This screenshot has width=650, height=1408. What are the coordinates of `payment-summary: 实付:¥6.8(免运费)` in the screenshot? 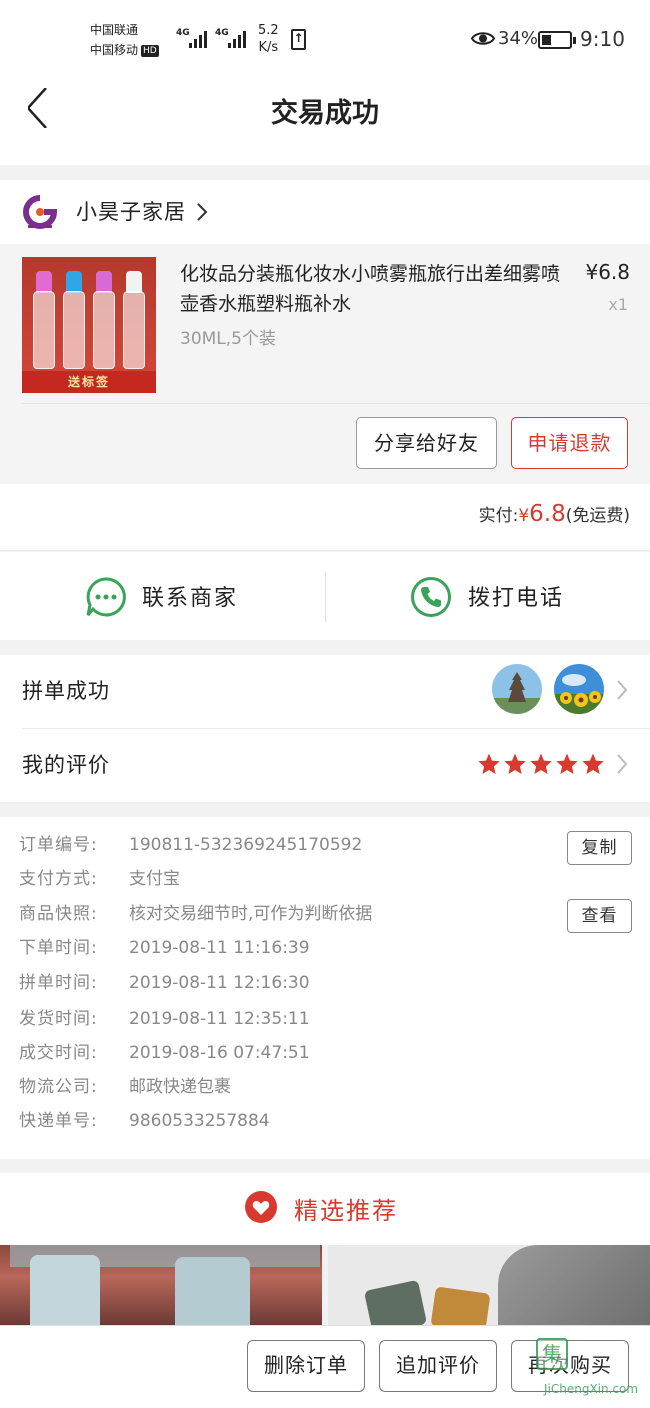 It's located at (325, 517).